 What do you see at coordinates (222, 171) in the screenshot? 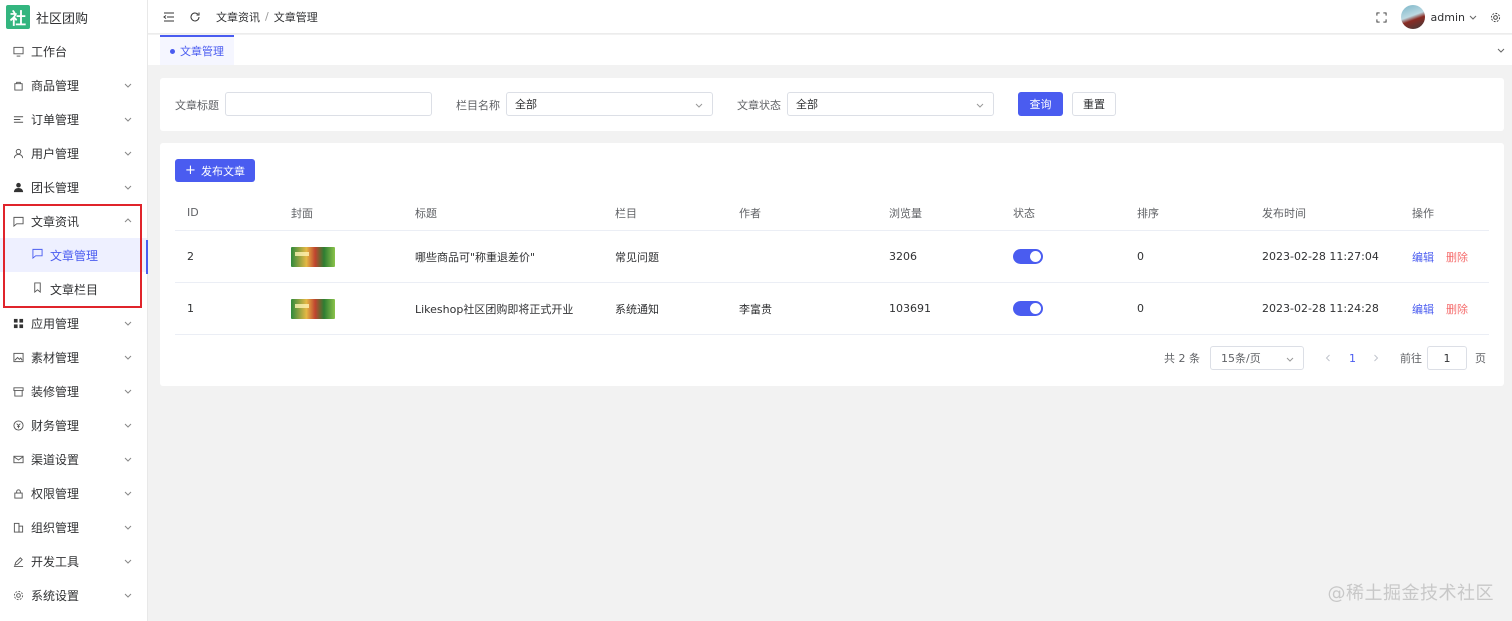
I see `publish-article-label: 发布文章` at bounding box center [222, 171].